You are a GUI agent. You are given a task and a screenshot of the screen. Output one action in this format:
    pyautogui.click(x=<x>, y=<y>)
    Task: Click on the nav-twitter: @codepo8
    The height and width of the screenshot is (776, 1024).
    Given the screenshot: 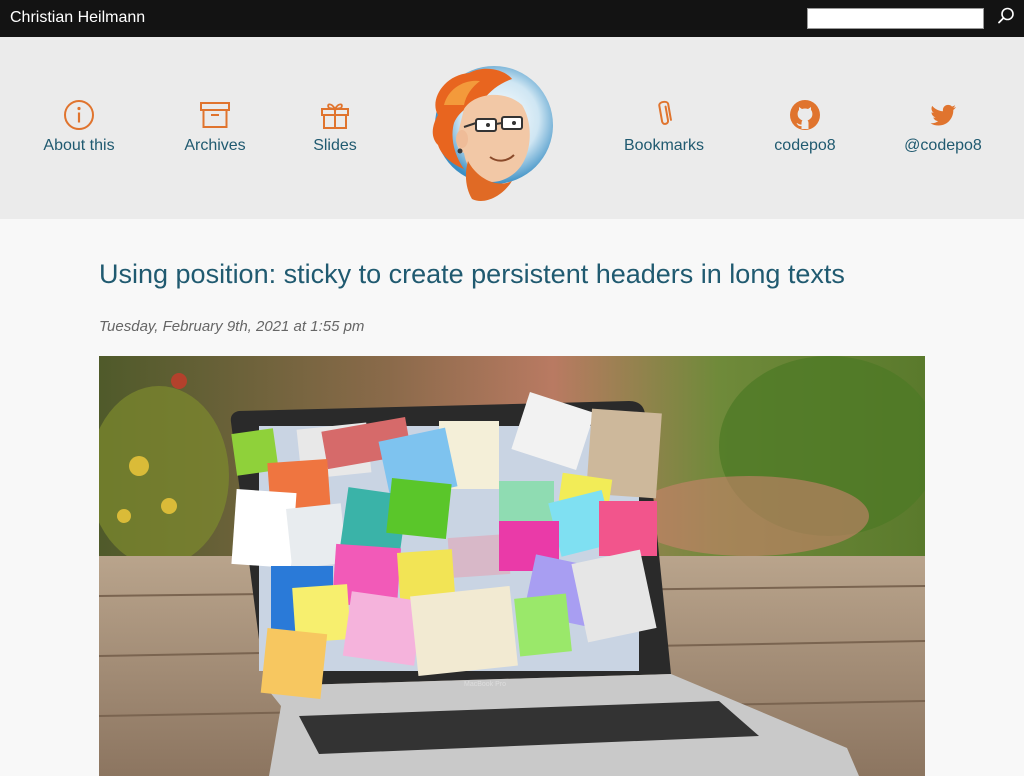 What is the action you would take?
    pyautogui.click(x=943, y=127)
    